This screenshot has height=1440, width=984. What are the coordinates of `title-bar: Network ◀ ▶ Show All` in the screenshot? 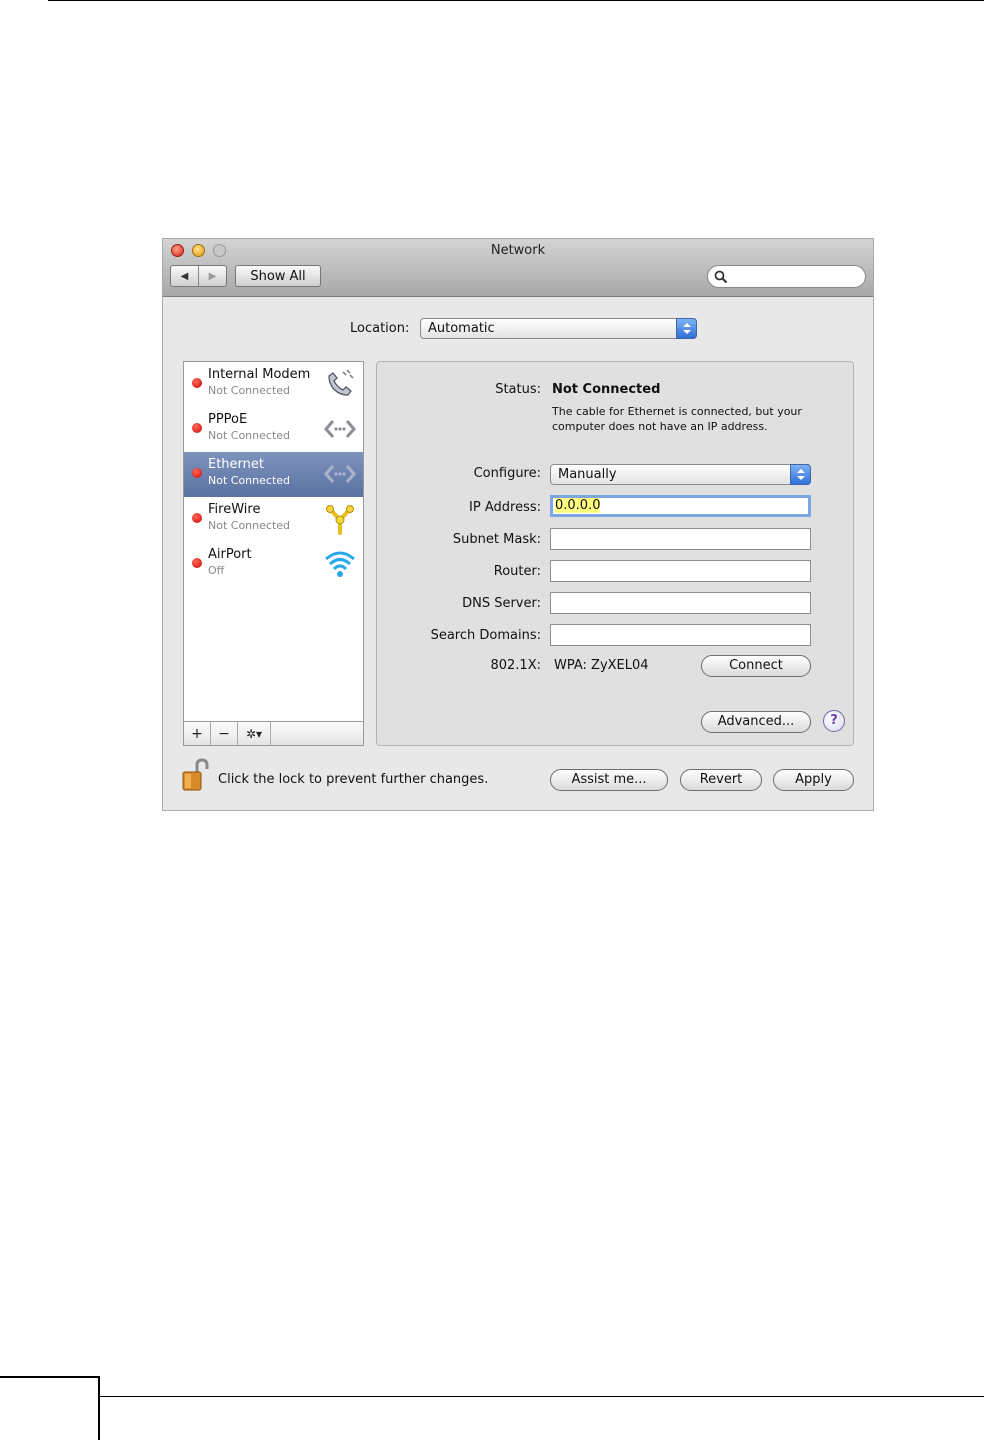 It's located at (518, 268).